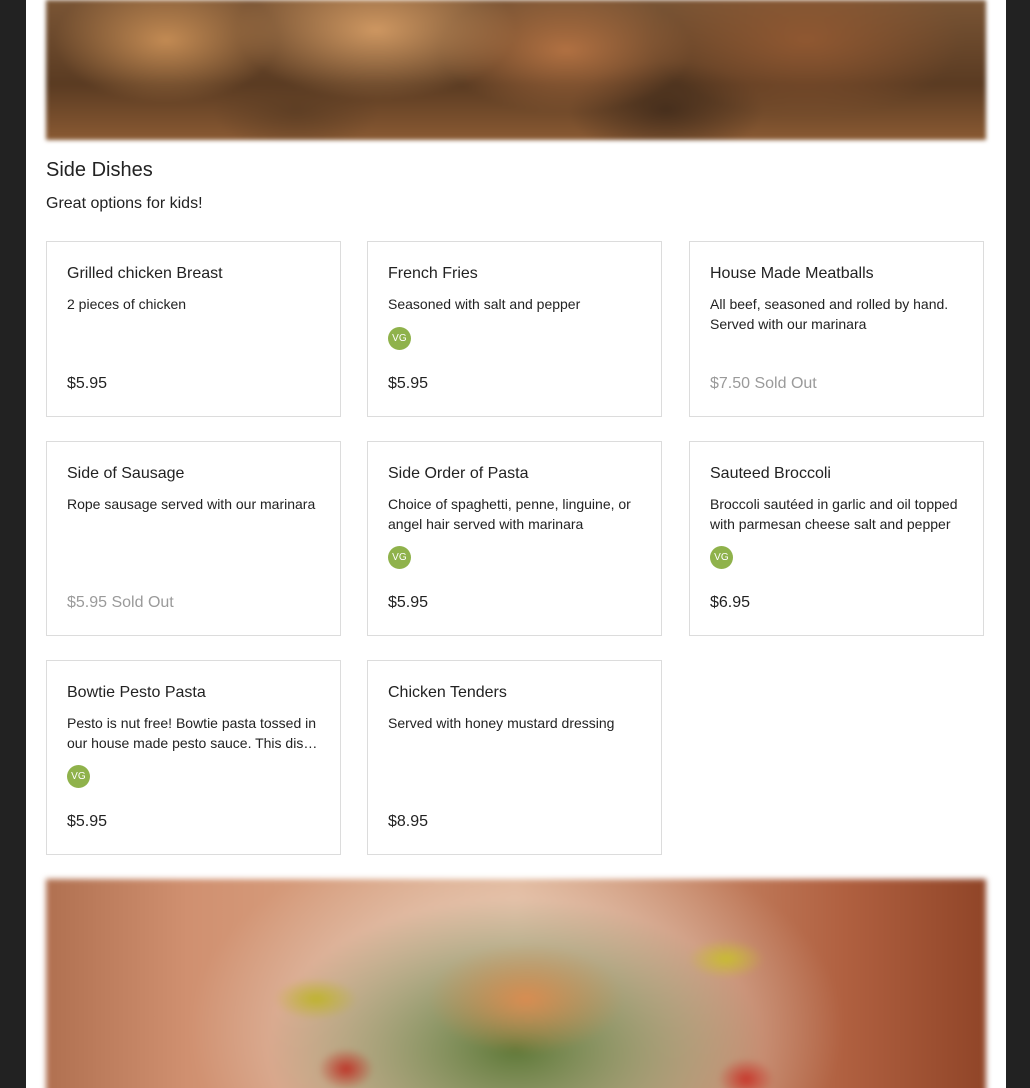 This screenshot has width=1030, height=1088. What do you see at coordinates (124, 203) in the screenshot?
I see `section-subtitle: Great options for kids!` at bounding box center [124, 203].